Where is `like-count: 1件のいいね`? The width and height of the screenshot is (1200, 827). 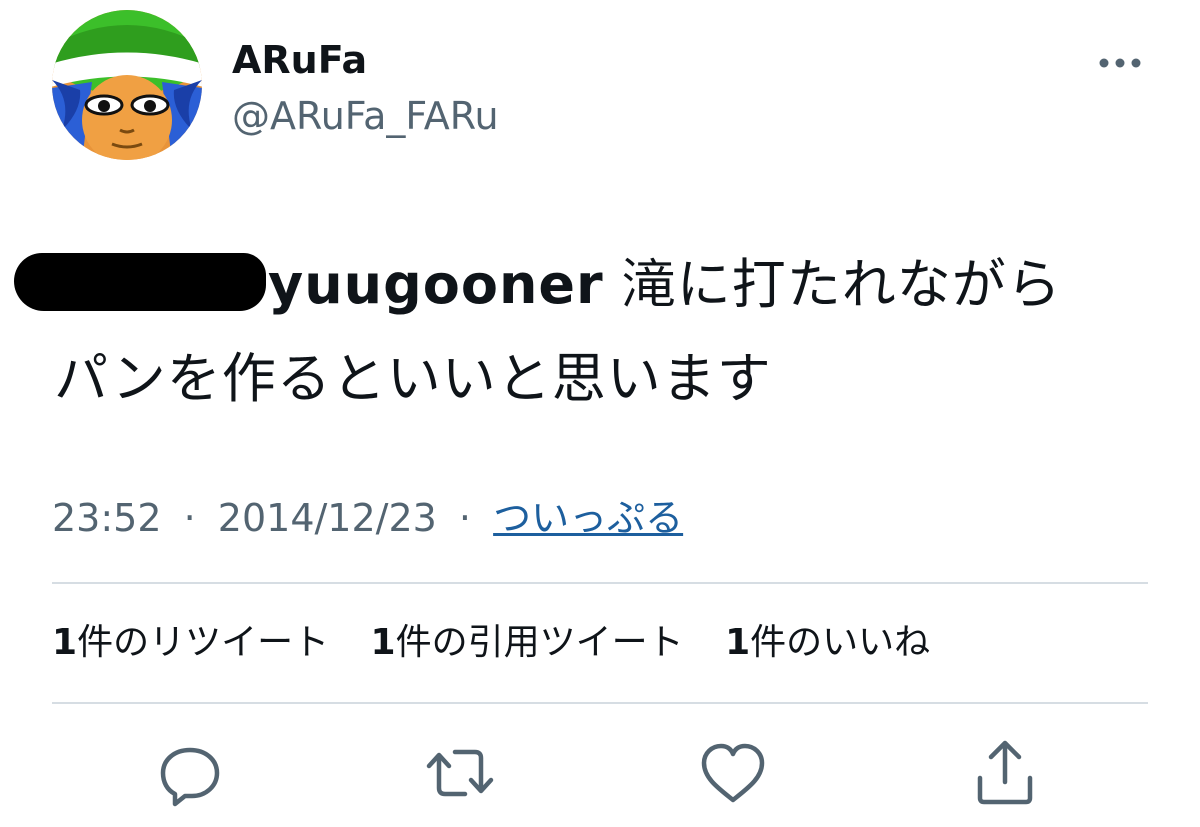 like-count: 1件のいいね is located at coordinates (827, 643).